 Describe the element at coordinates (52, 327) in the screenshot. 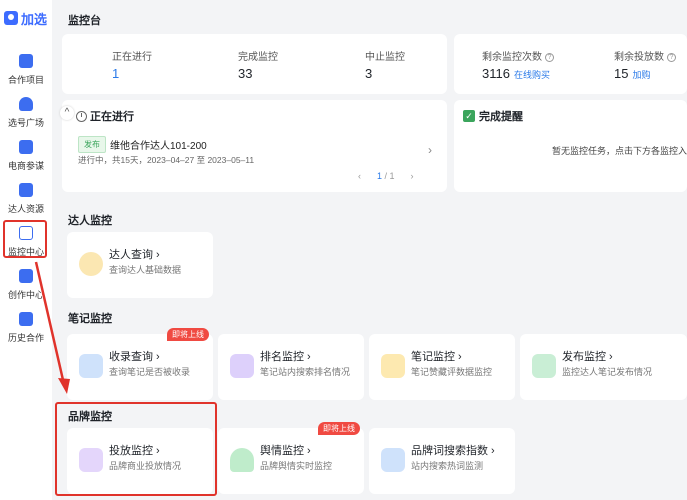

I see `annotation-arrow` at that location.